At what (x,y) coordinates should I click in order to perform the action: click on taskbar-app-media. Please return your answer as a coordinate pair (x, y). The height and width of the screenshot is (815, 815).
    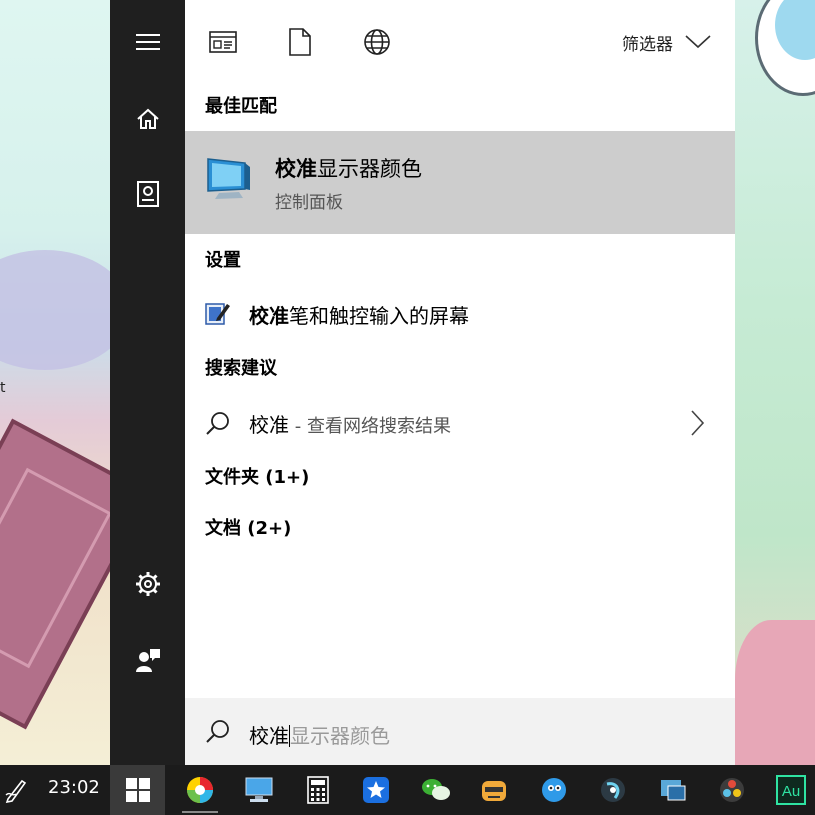
    Looking at the image, I should click on (613, 790).